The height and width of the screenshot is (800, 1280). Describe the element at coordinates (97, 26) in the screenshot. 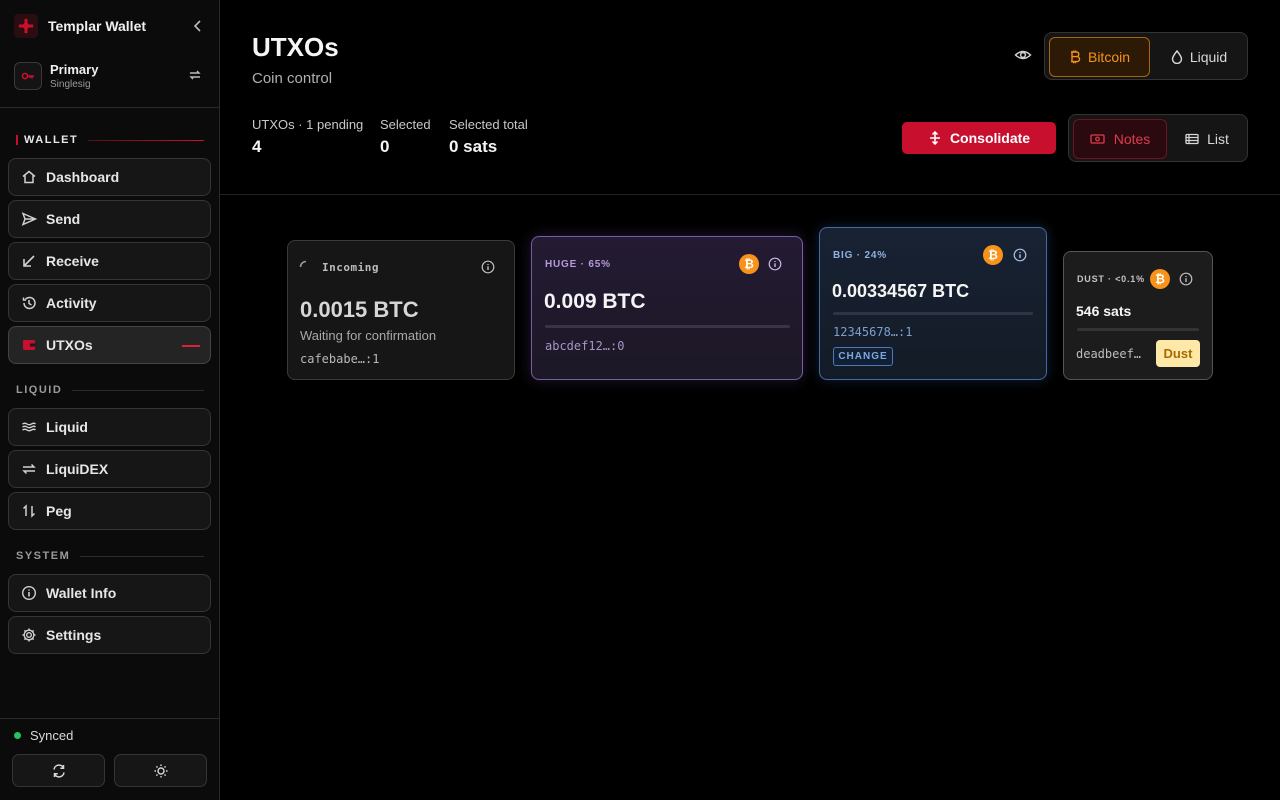

I see `app-title: Templar Wallet` at that location.